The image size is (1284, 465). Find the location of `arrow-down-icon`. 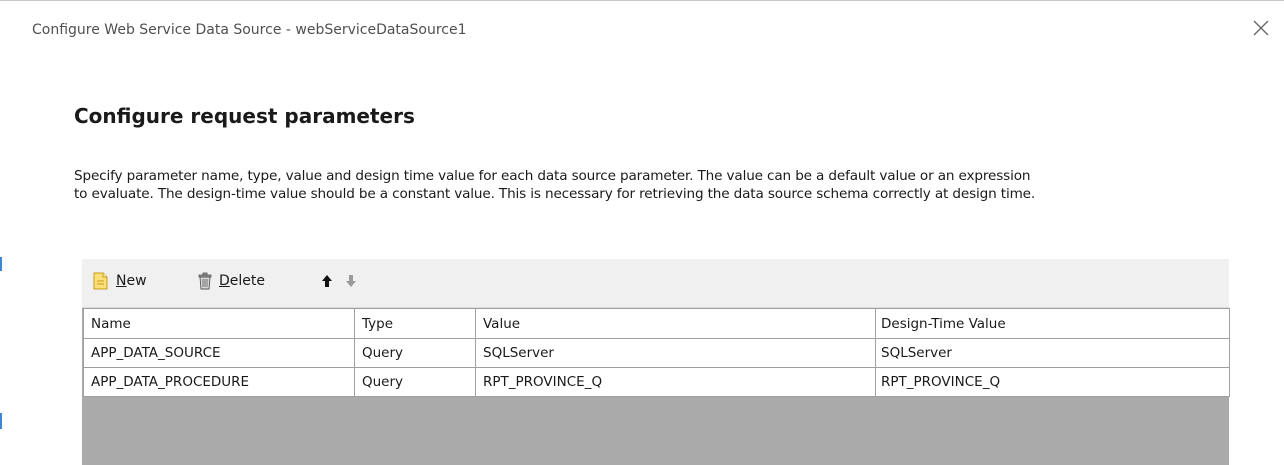

arrow-down-icon is located at coordinates (351, 281).